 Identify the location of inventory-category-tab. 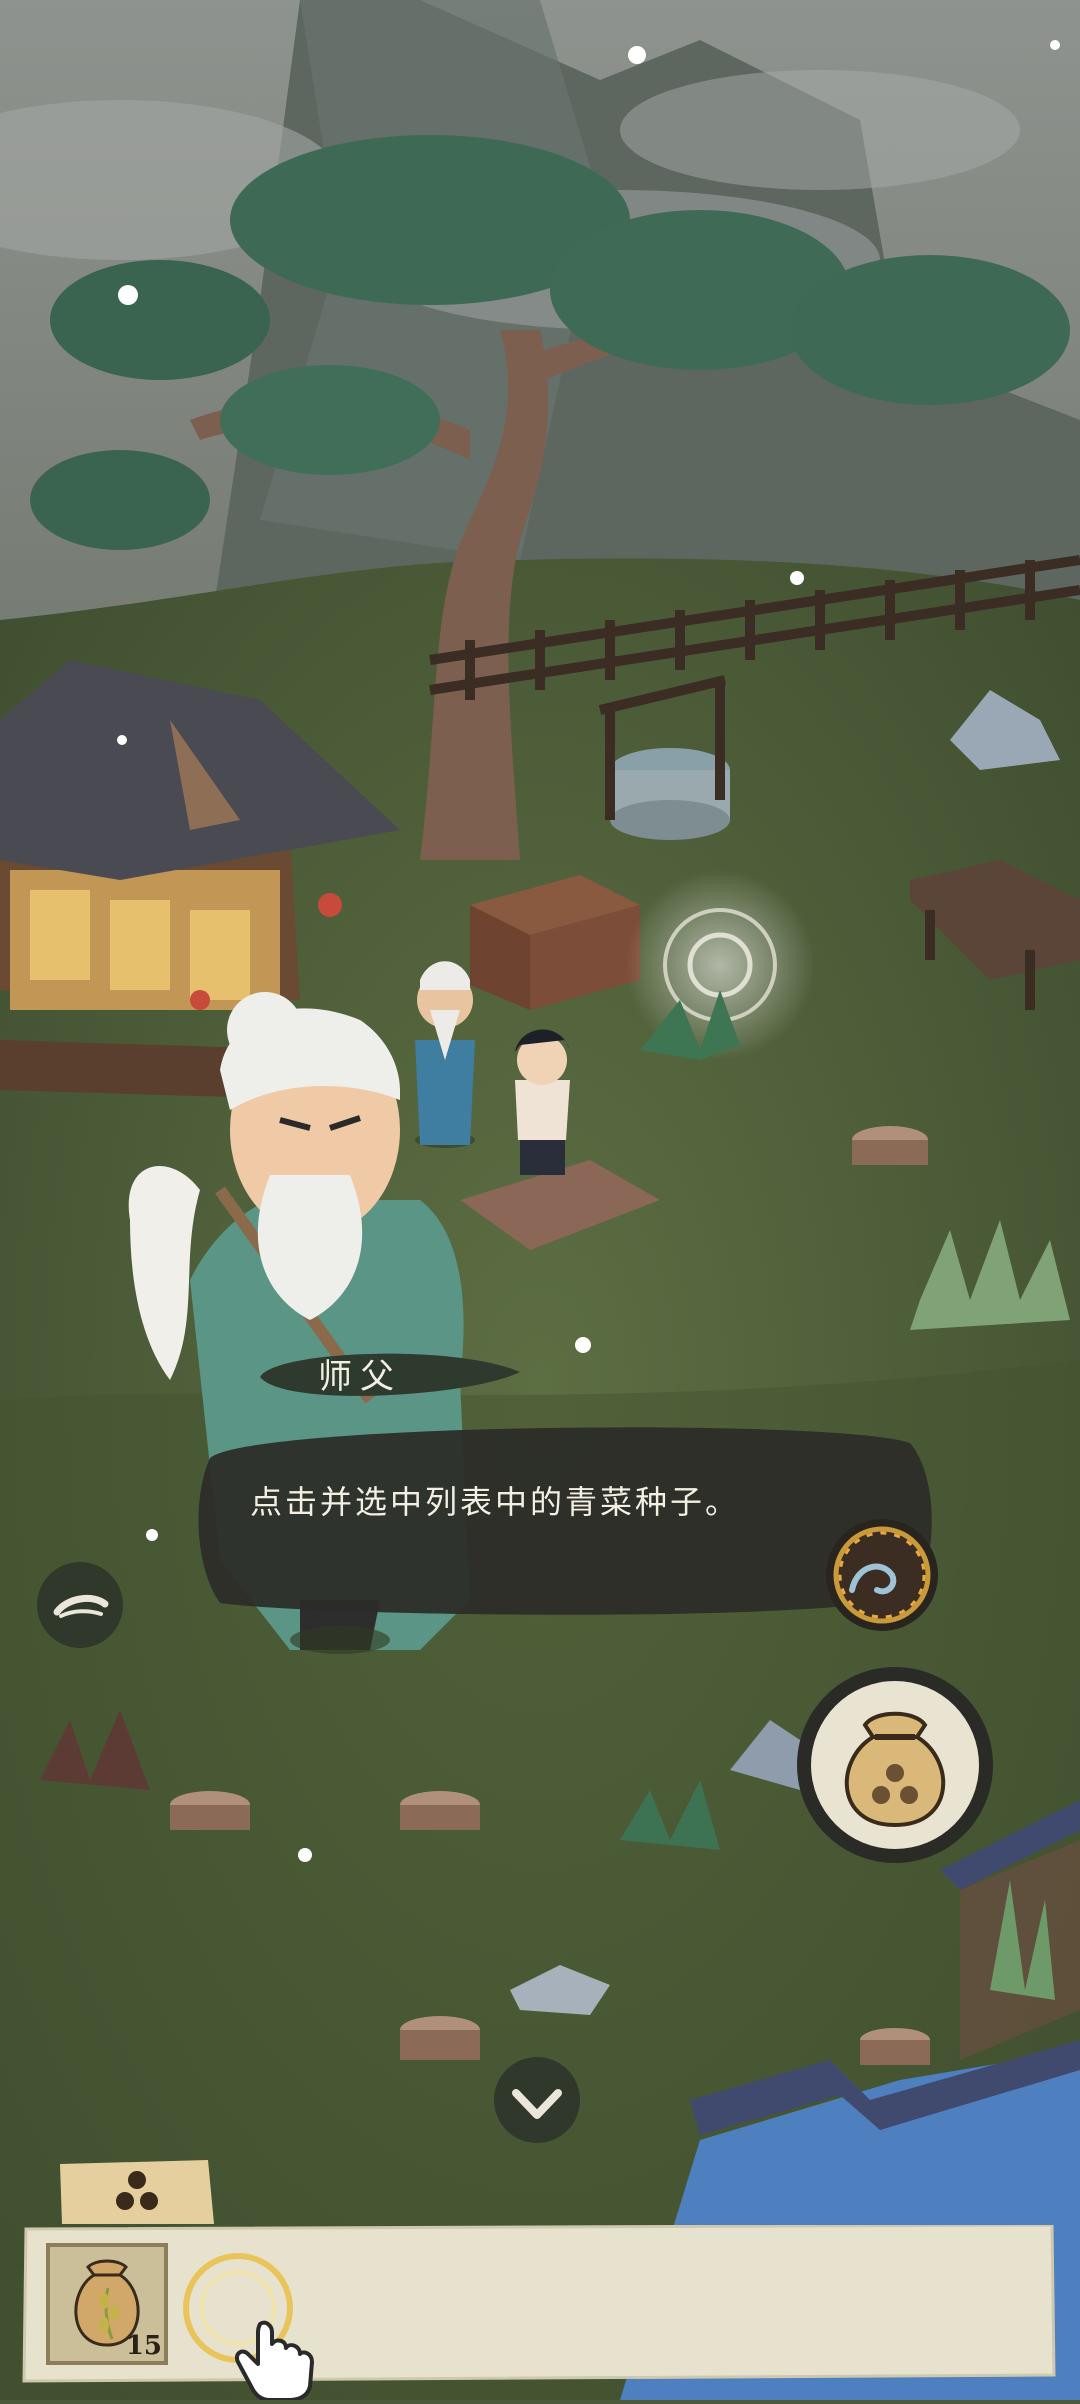
(137, 2192).